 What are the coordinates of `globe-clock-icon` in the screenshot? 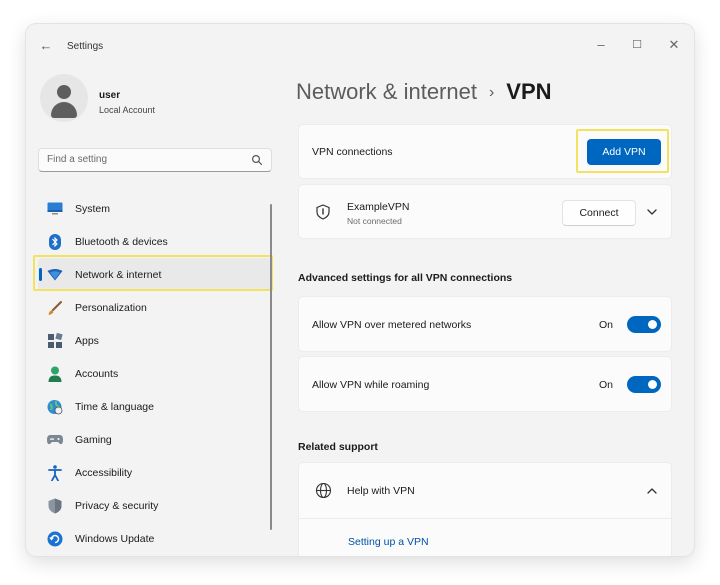 It's located at (55, 407).